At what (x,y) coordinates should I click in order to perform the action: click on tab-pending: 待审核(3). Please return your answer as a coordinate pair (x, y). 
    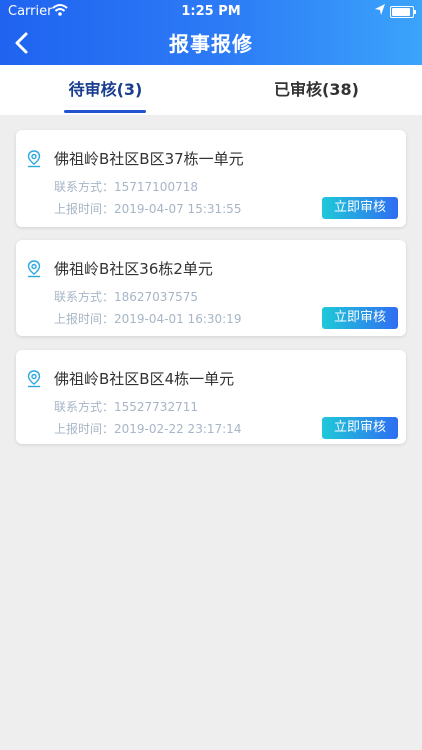
    Looking at the image, I should click on (105, 90).